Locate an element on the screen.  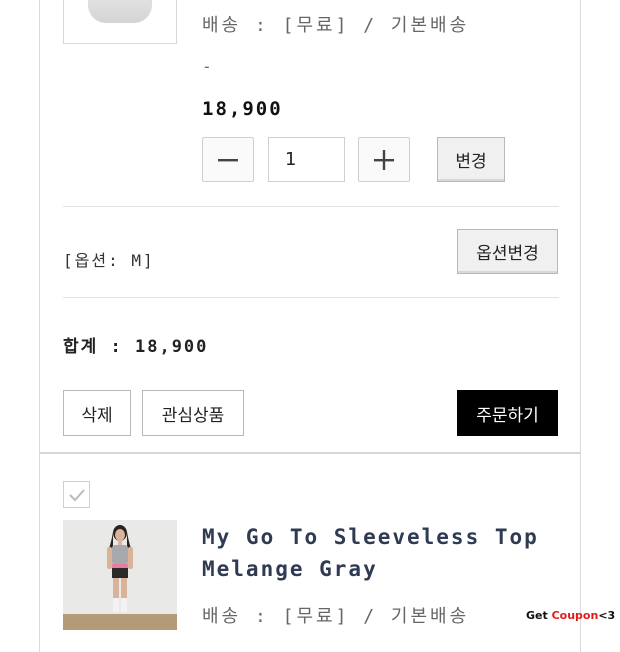
select-item-checkbox is located at coordinates (76, 494).